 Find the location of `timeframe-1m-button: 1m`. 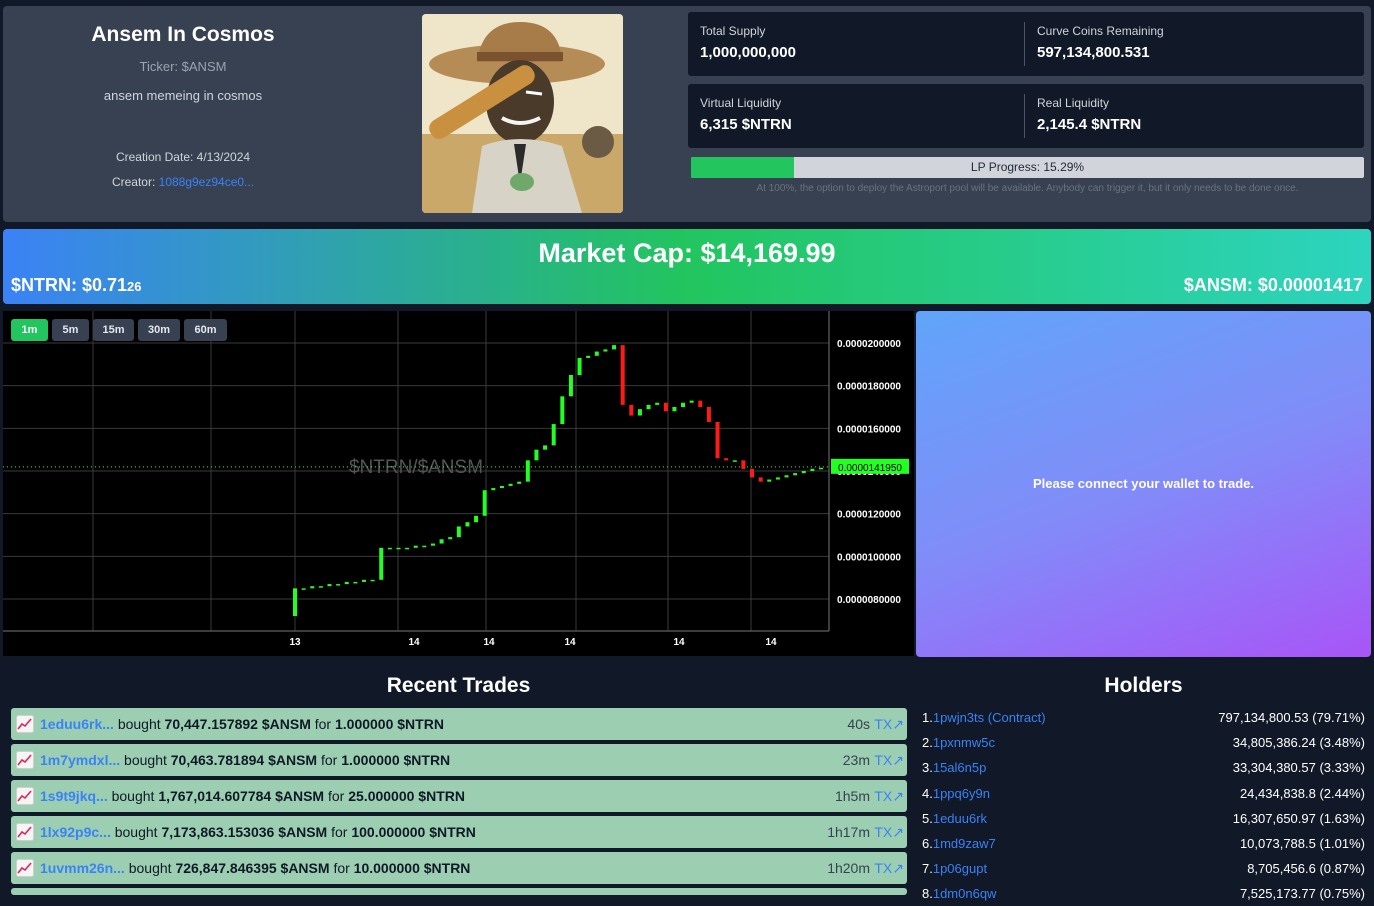

timeframe-1m-button: 1m is located at coordinates (29, 330).